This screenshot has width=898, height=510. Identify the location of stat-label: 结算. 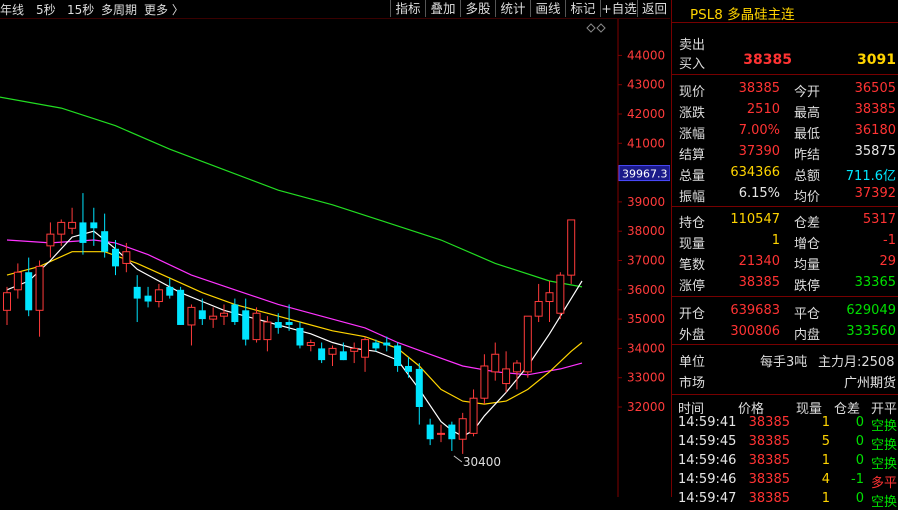
(692, 155).